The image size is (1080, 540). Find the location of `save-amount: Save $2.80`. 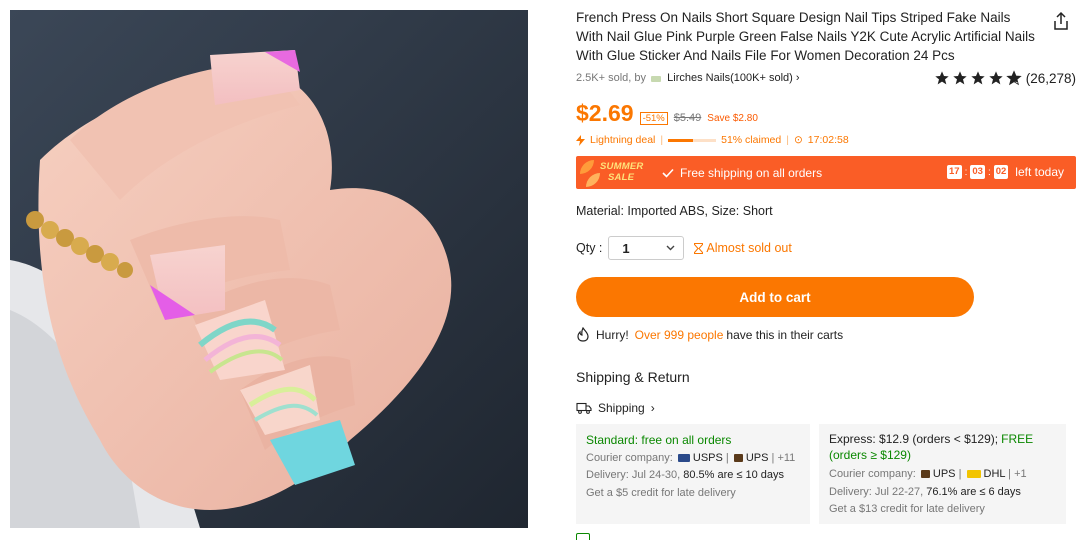

save-amount: Save $2.80 is located at coordinates (732, 118).